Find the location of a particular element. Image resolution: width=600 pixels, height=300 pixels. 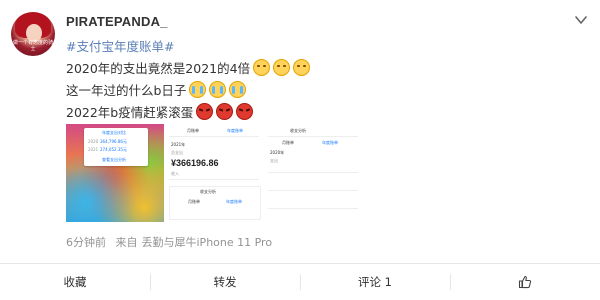

row2-value: 274,052.35元 is located at coordinates (113, 149).